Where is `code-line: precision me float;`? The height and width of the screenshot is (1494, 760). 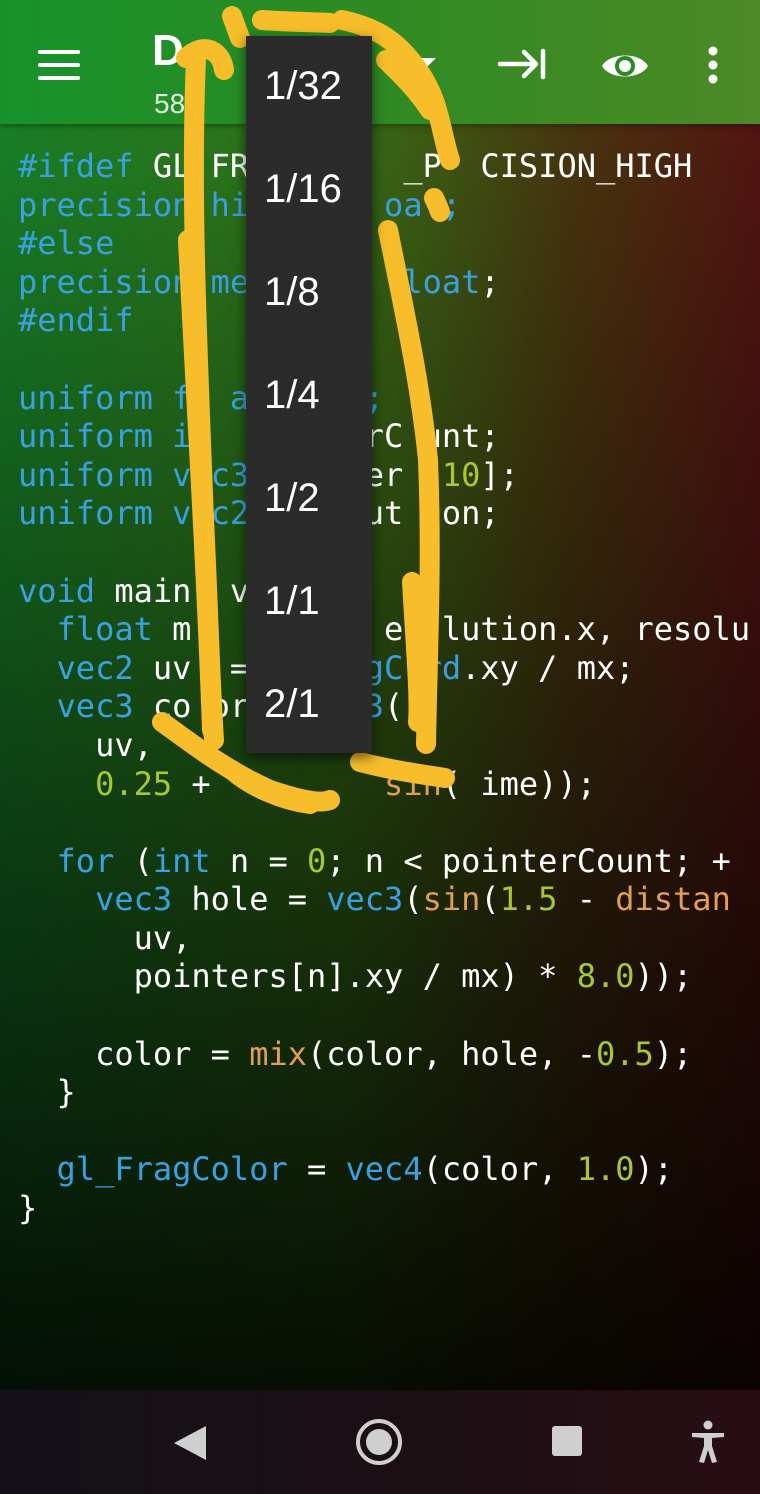 code-line: precision me float; is located at coordinates (389, 282).